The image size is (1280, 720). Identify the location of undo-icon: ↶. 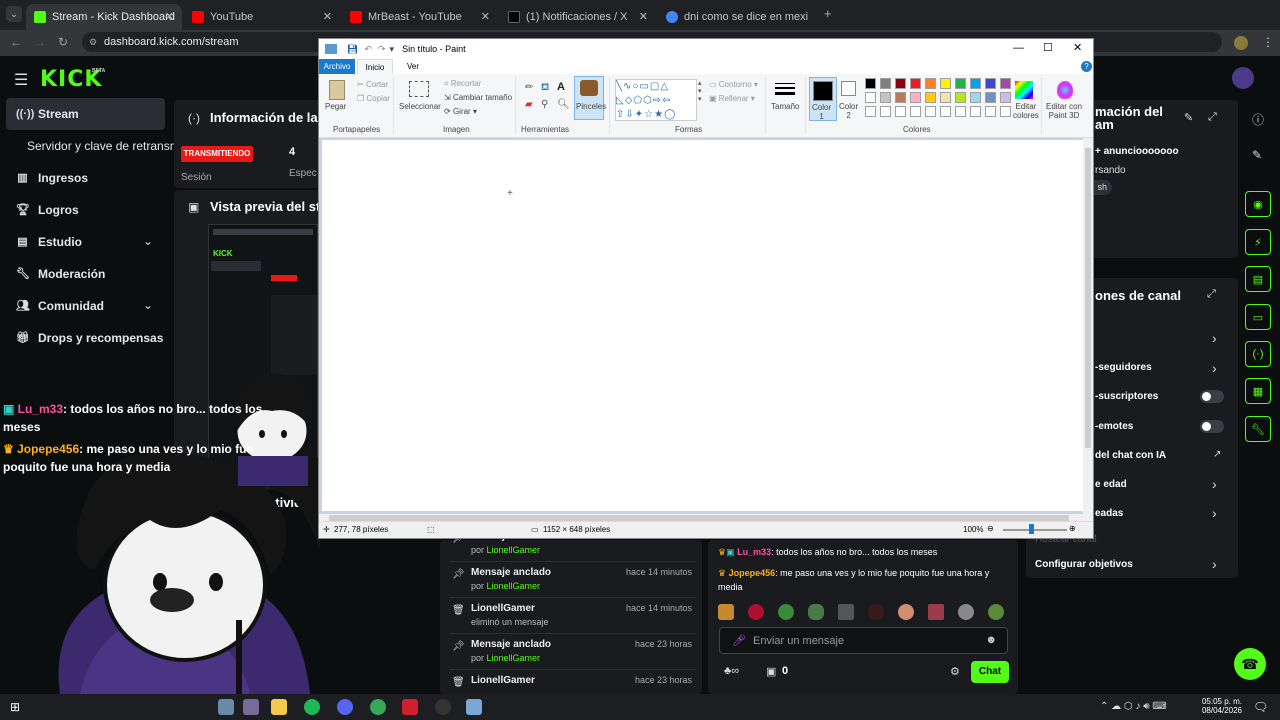
(368, 49).